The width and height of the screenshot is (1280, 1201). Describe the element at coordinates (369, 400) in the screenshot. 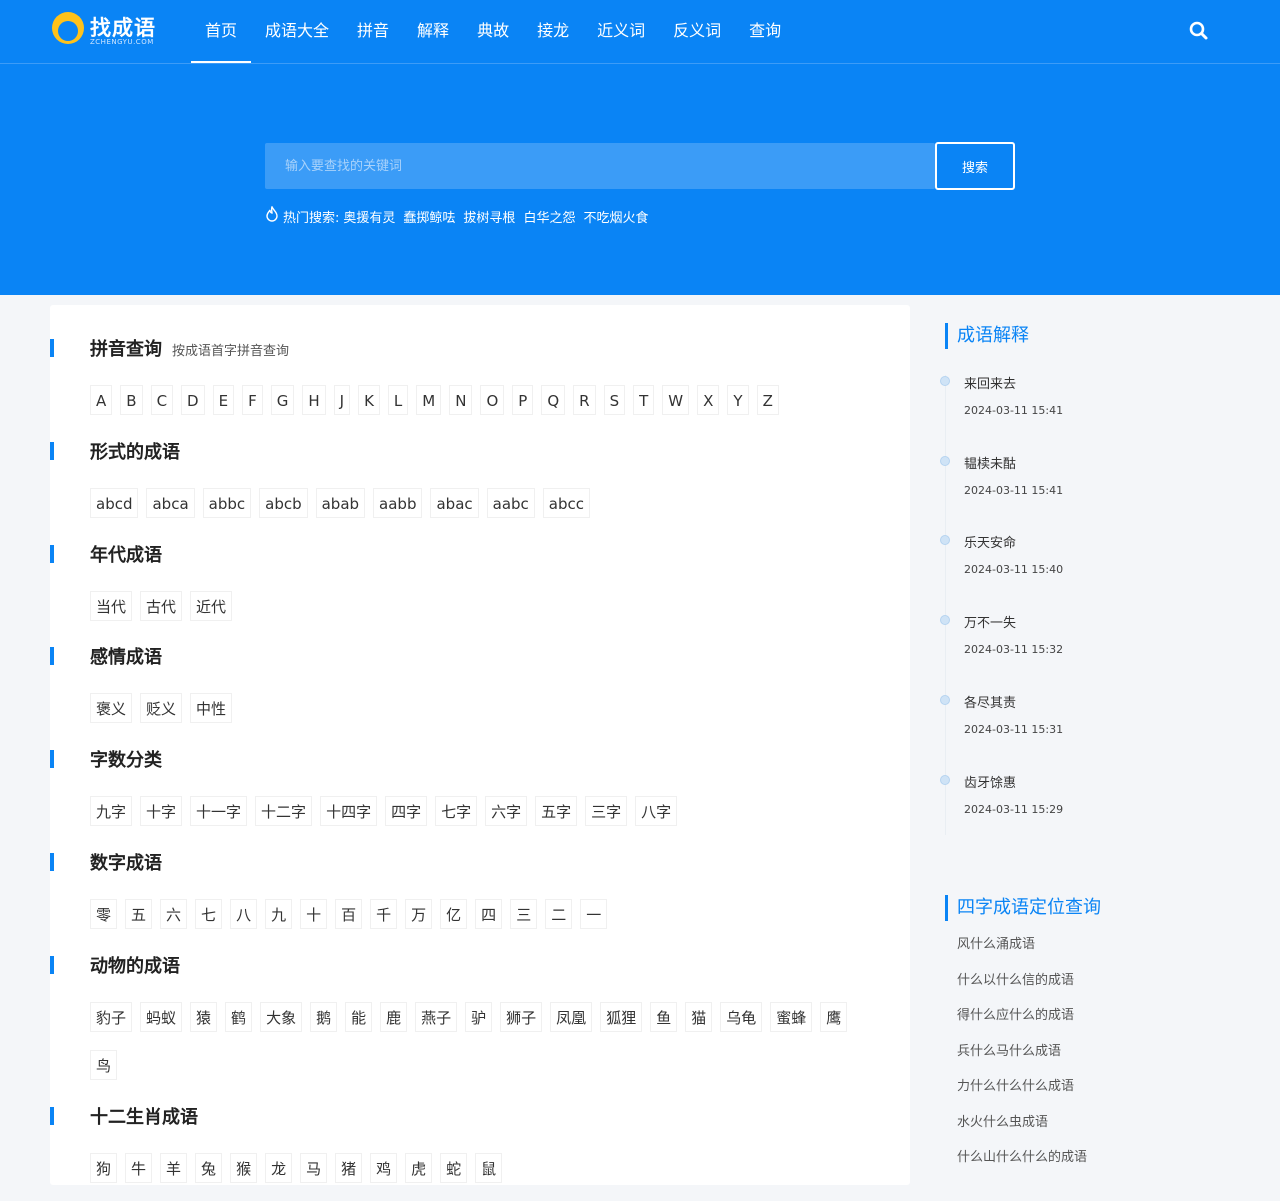

I see `tag-link: K` at that location.